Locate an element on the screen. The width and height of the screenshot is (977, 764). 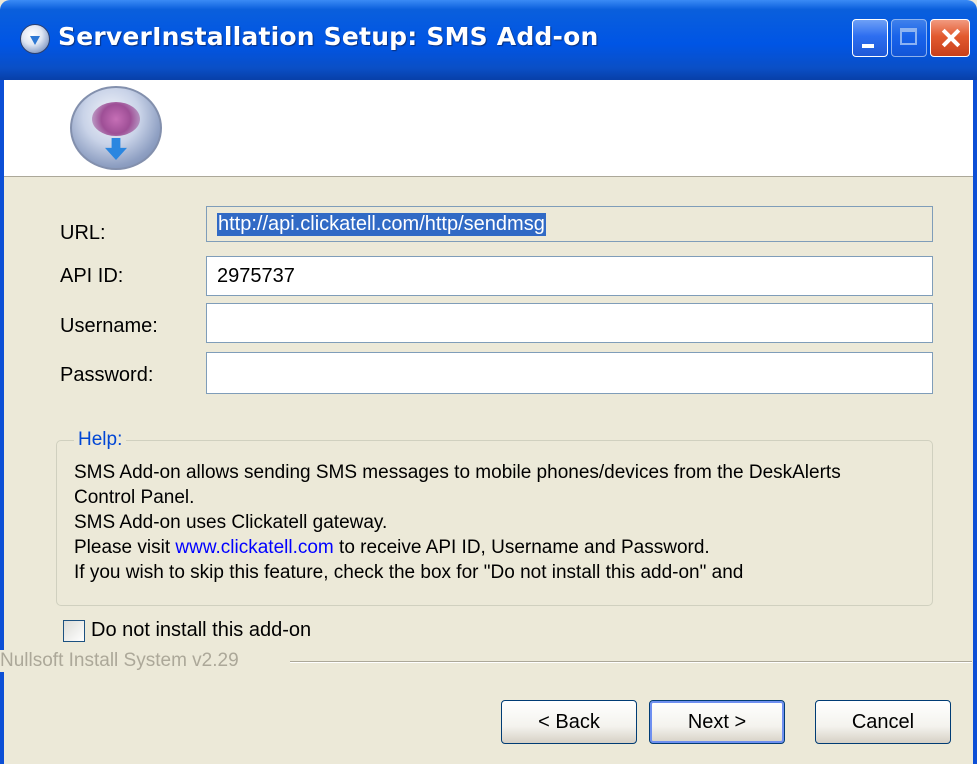
url-value: http://api.clickatell.com/http/sendmsg is located at coordinates (381, 224).